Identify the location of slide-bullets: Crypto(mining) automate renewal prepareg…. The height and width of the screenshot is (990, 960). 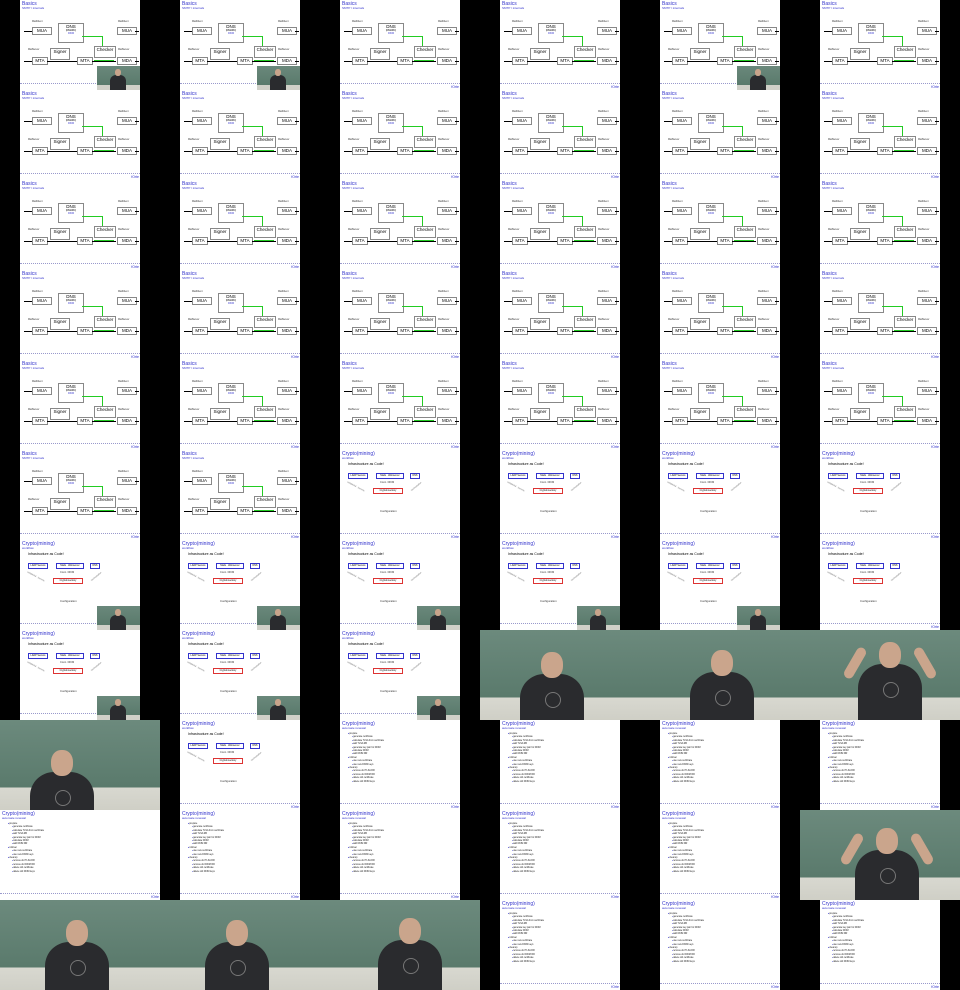
(880, 765).